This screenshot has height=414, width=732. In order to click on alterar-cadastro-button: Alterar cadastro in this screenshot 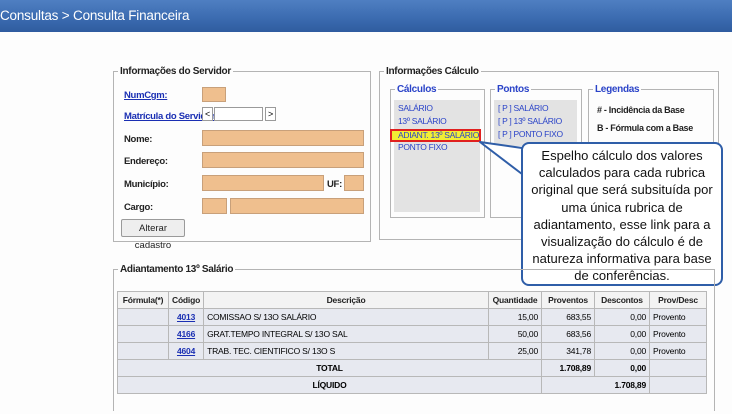, I will do `click(153, 235)`.